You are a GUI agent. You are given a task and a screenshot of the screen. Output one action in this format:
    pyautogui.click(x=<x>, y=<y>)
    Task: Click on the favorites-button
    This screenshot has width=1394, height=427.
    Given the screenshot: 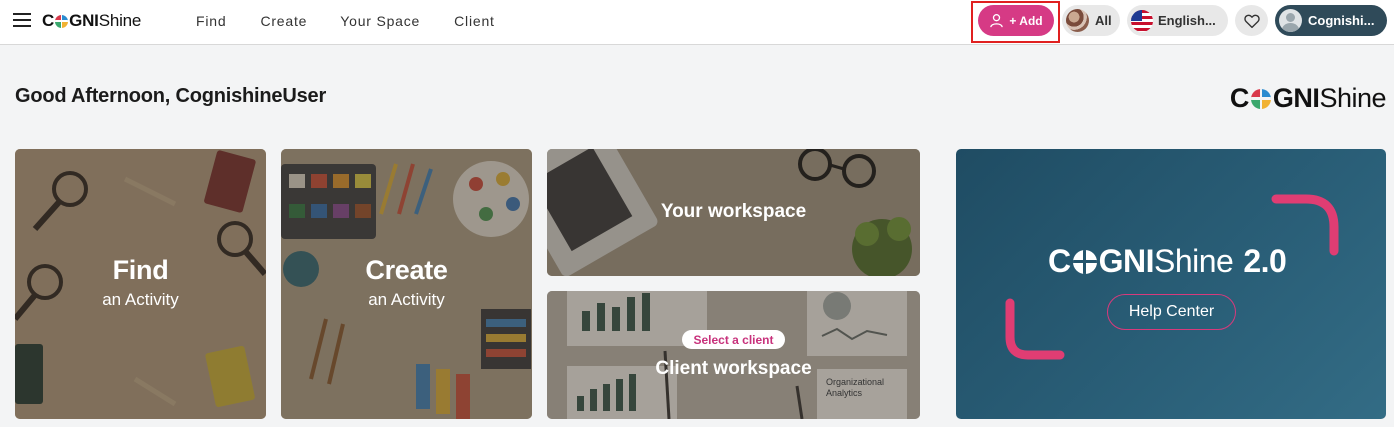 What is the action you would take?
    pyautogui.click(x=1251, y=20)
    